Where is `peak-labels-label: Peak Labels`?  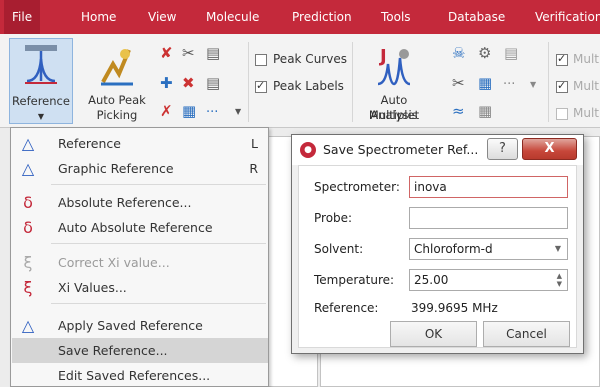 peak-labels-label: Peak Labels is located at coordinates (308, 86).